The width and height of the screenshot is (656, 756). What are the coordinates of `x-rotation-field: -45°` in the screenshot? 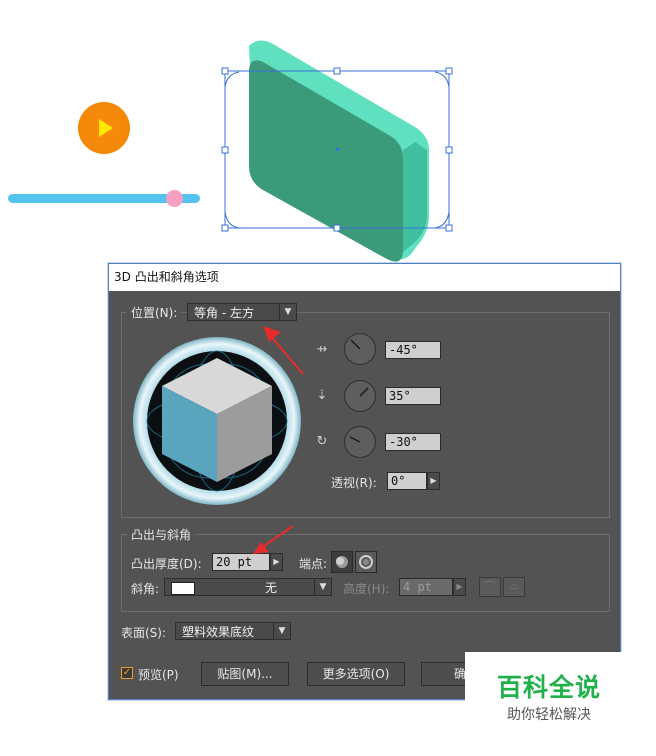 It's located at (413, 350).